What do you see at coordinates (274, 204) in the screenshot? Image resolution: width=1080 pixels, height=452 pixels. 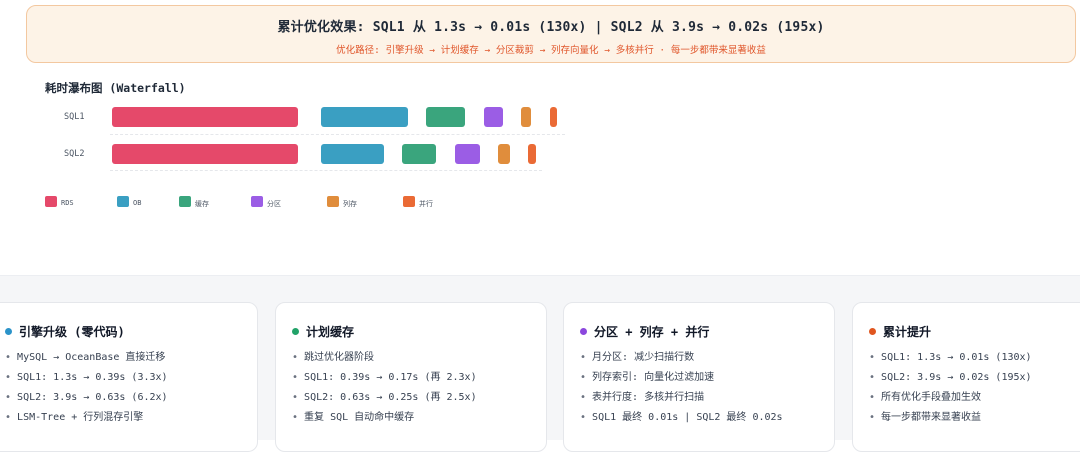 I see `legend-label: 分区` at bounding box center [274, 204].